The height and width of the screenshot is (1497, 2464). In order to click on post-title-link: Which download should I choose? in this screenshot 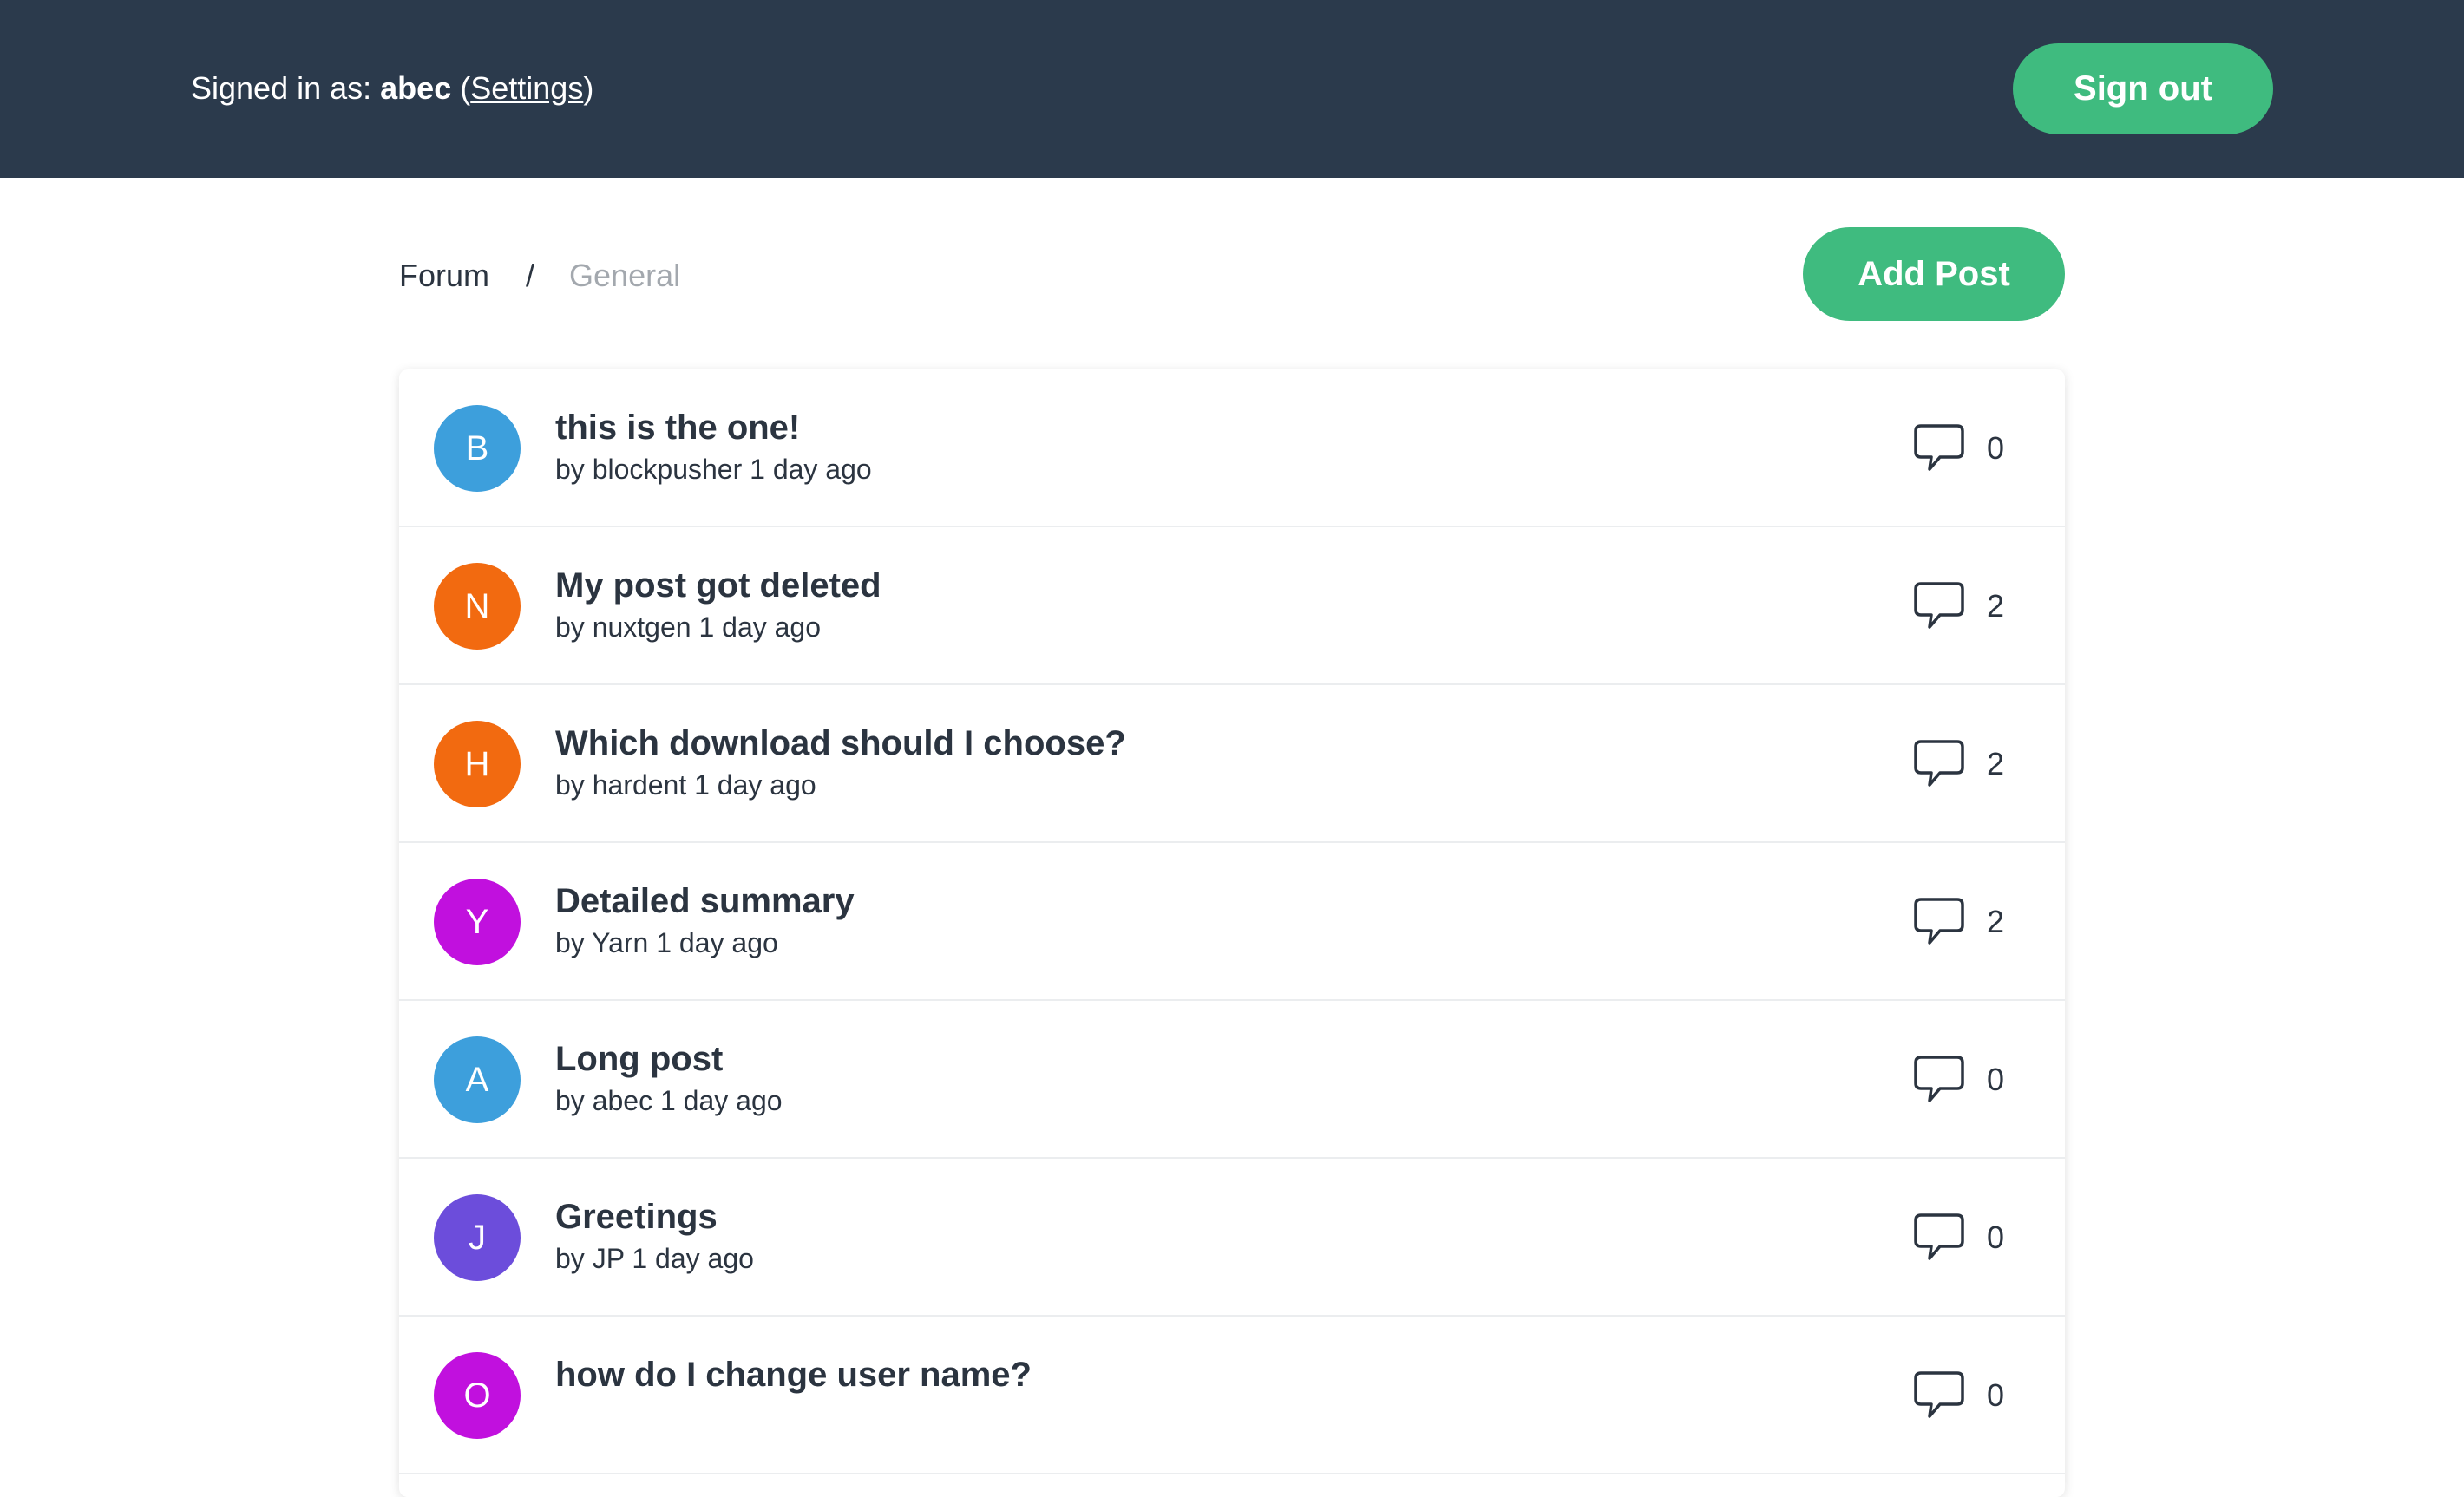, I will do `click(840, 743)`.